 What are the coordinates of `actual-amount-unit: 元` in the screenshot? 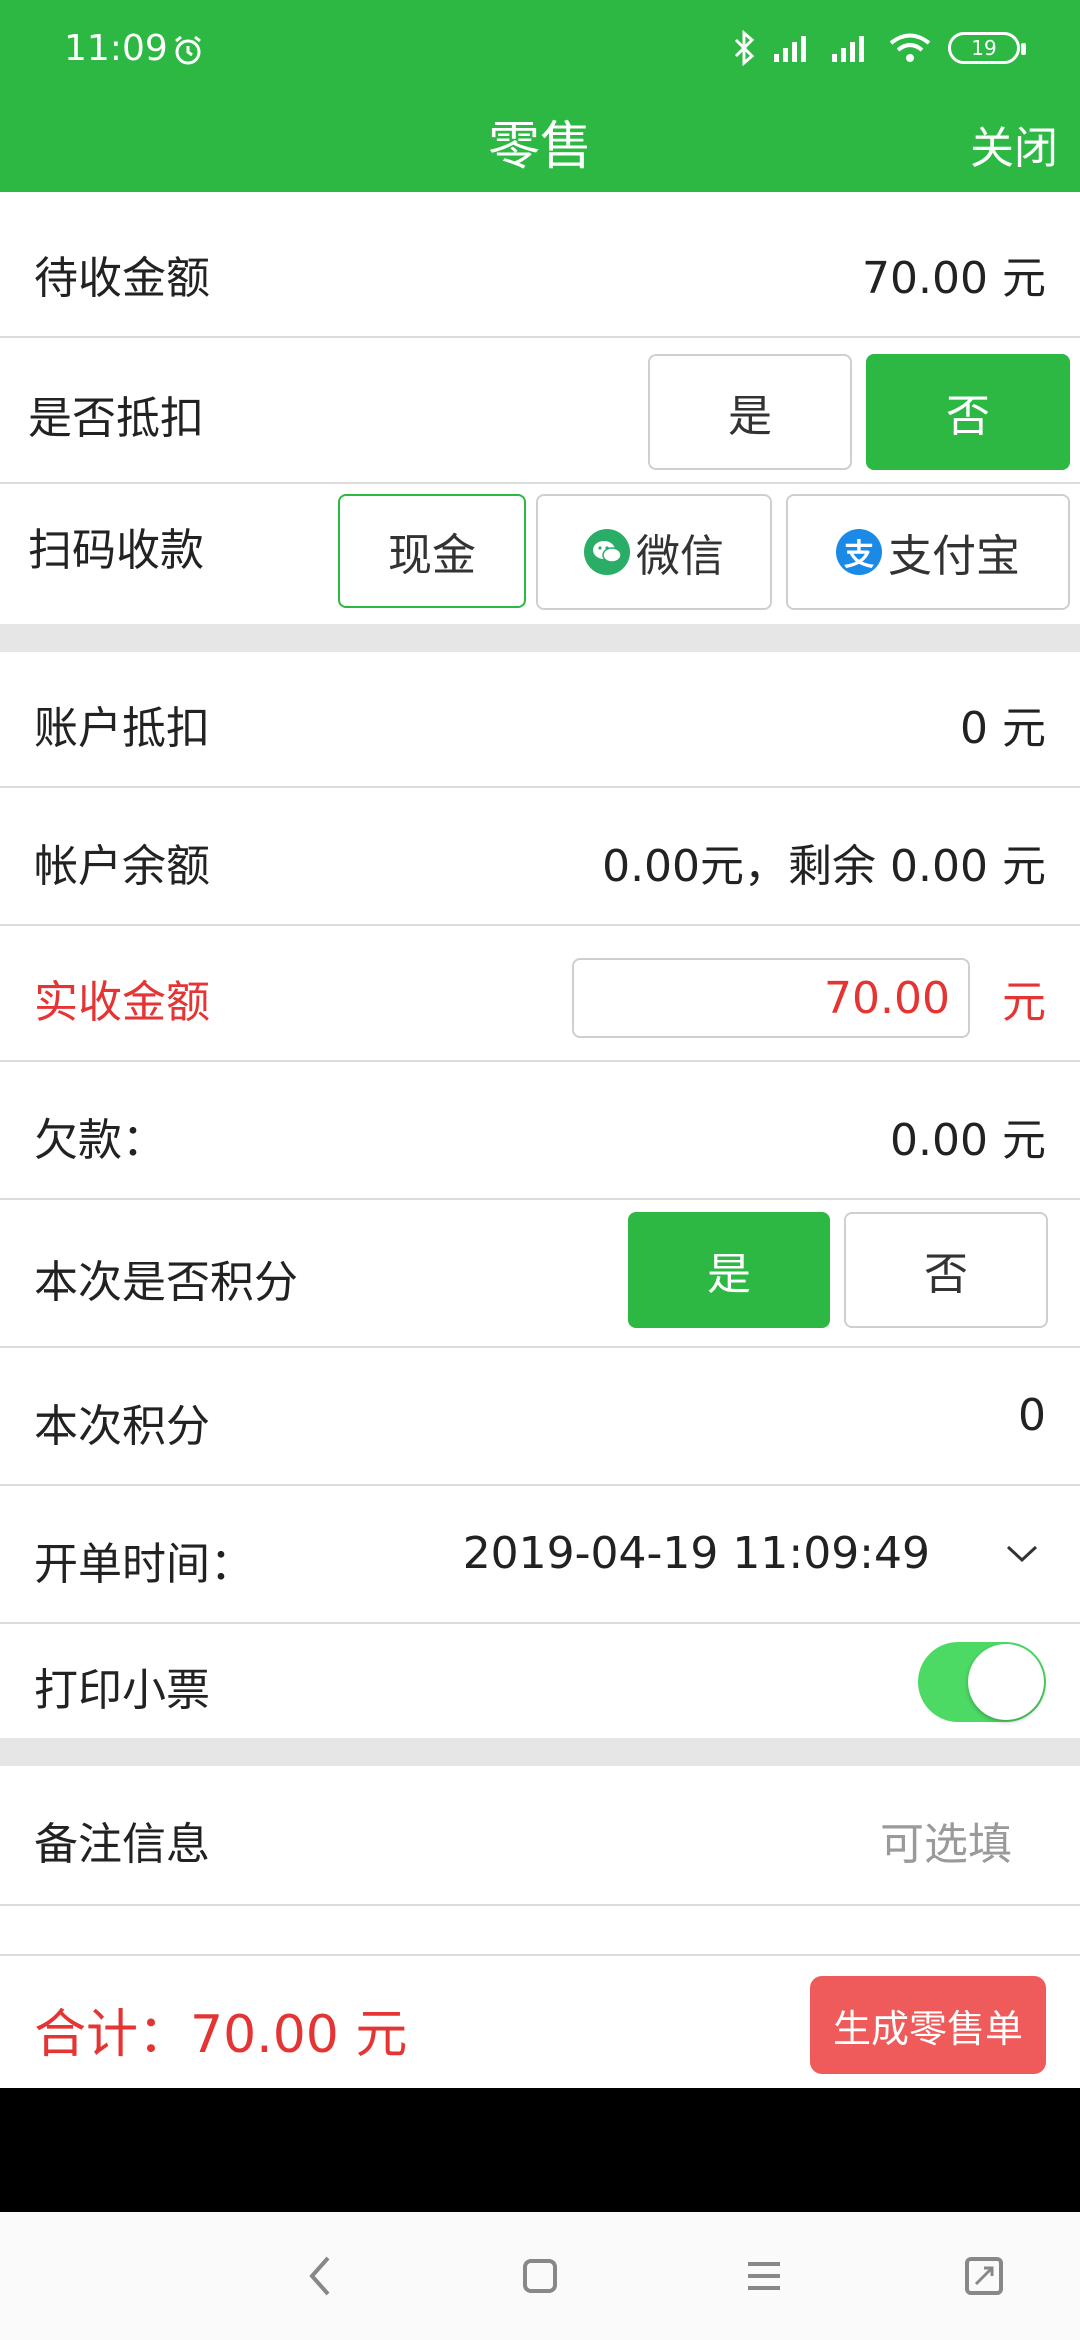 It's located at (1024, 1002).